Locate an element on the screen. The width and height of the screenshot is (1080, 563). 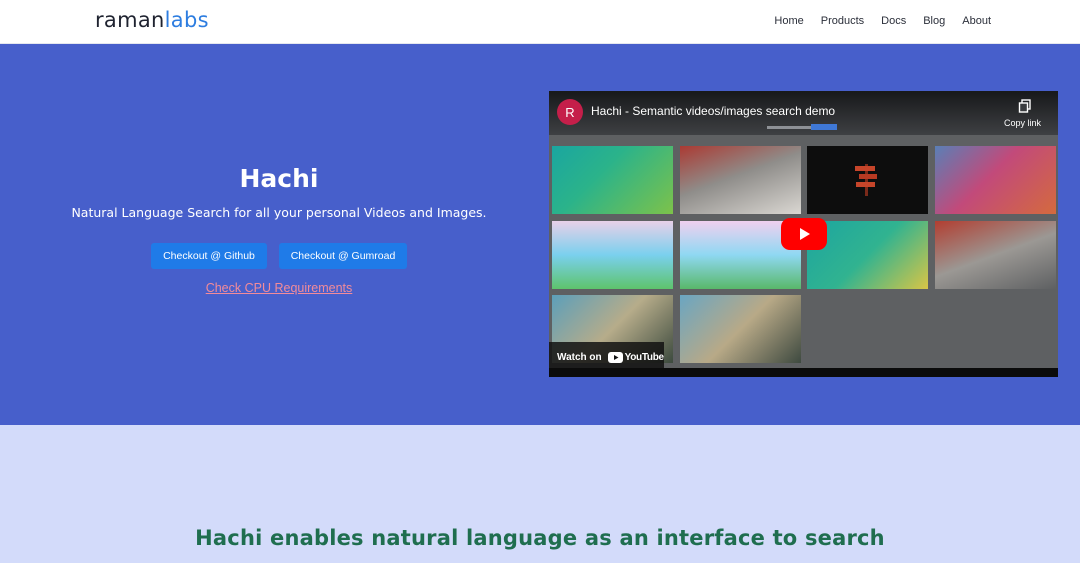
youtube-wordmark: YouTube is located at coordinates (644, 357).